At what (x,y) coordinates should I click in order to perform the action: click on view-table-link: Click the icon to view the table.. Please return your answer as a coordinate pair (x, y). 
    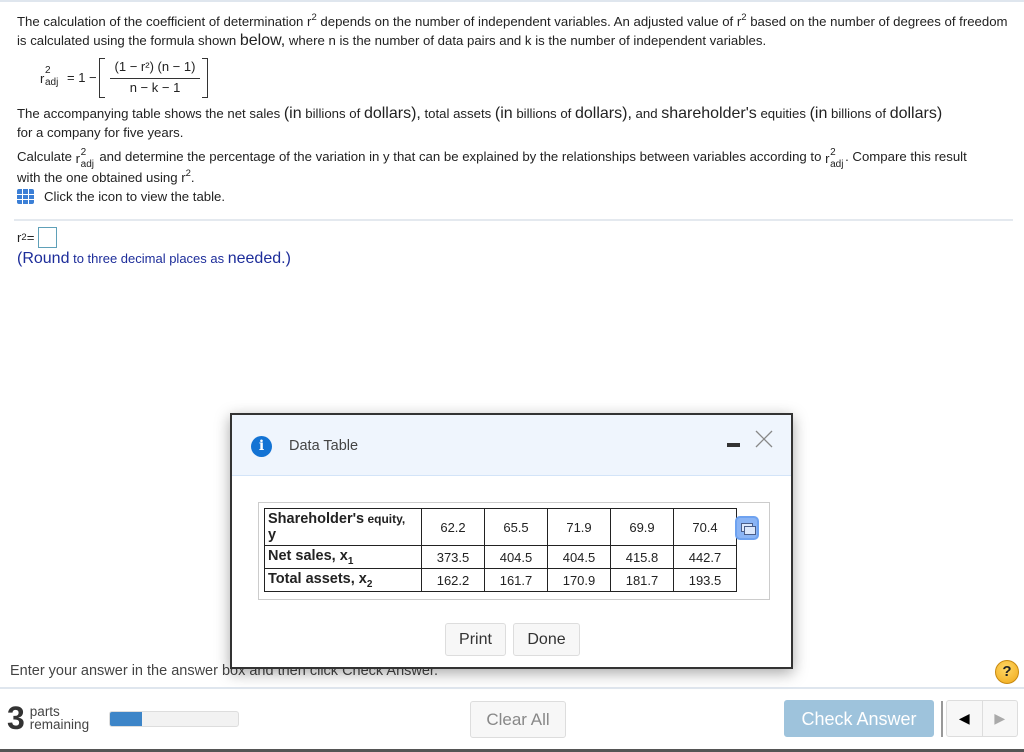
    Looking at the image, I should click on (121, 196).